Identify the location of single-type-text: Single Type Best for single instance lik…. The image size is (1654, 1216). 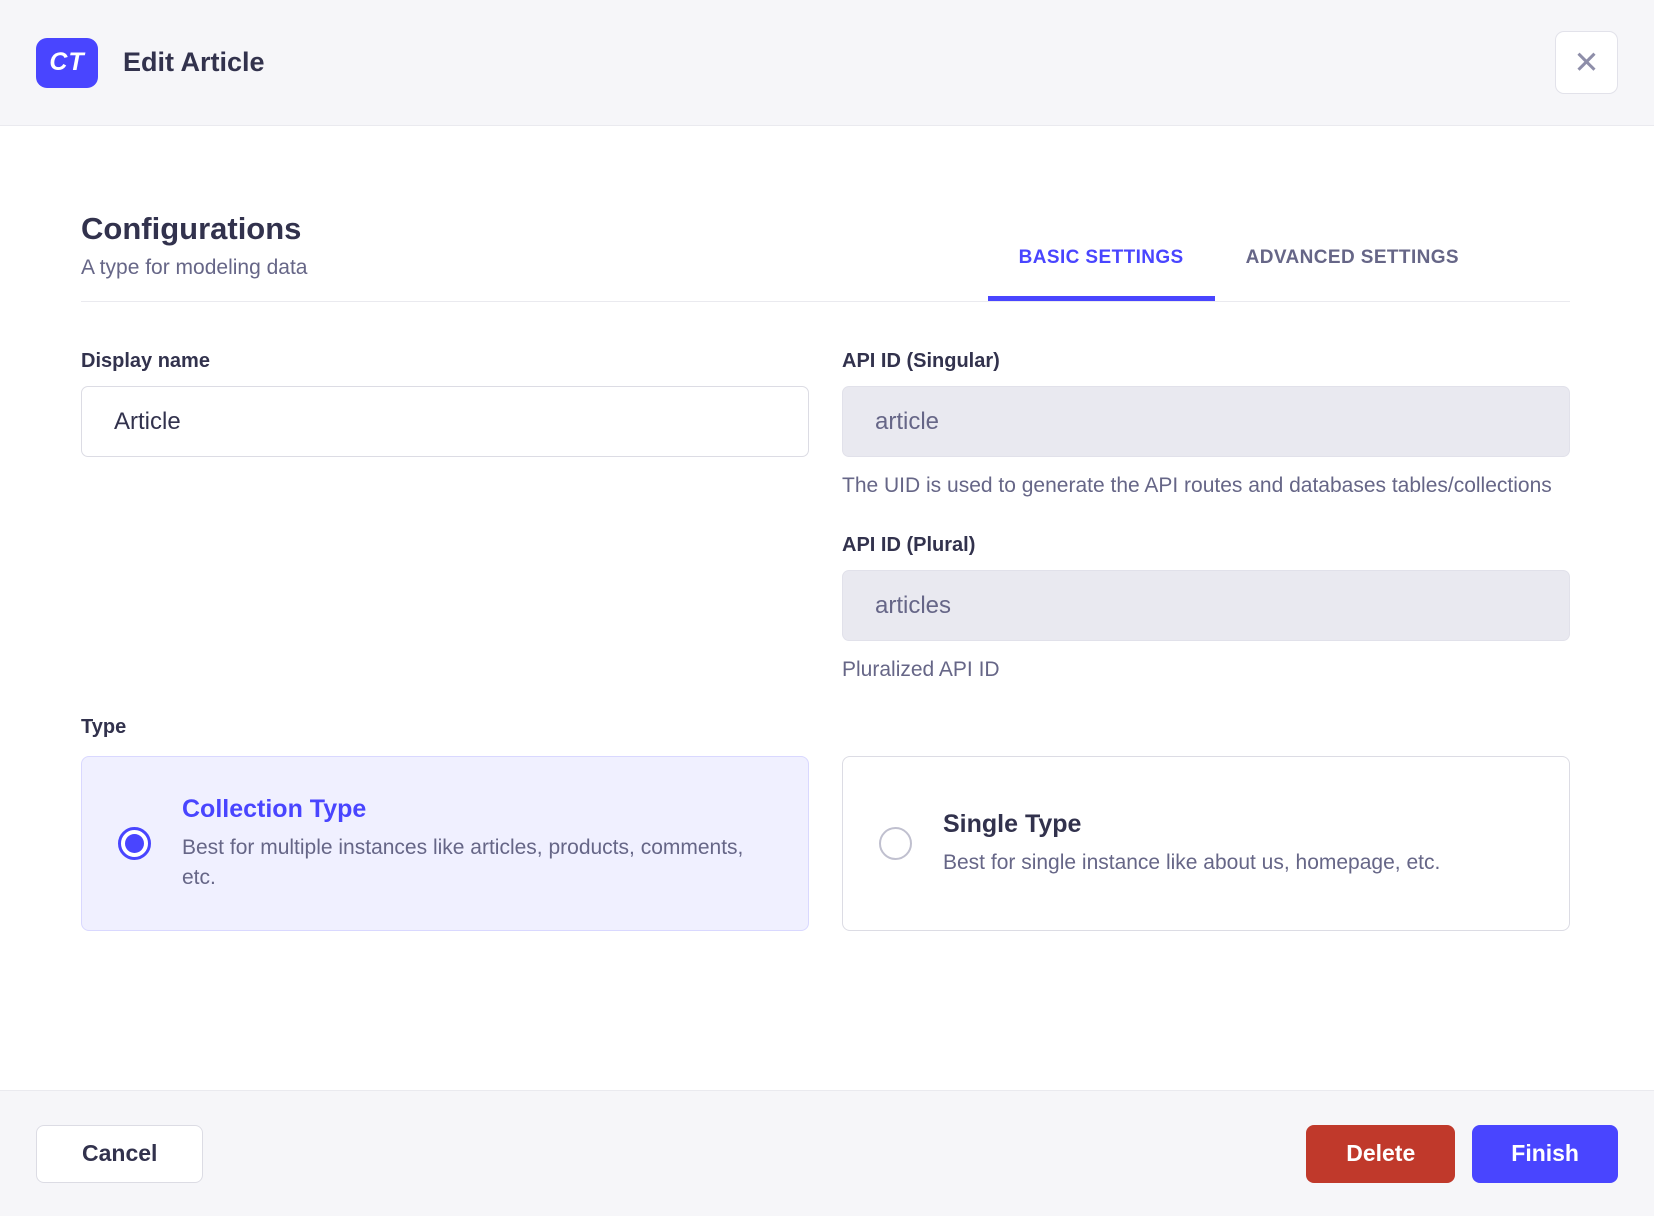
(1191, 844).